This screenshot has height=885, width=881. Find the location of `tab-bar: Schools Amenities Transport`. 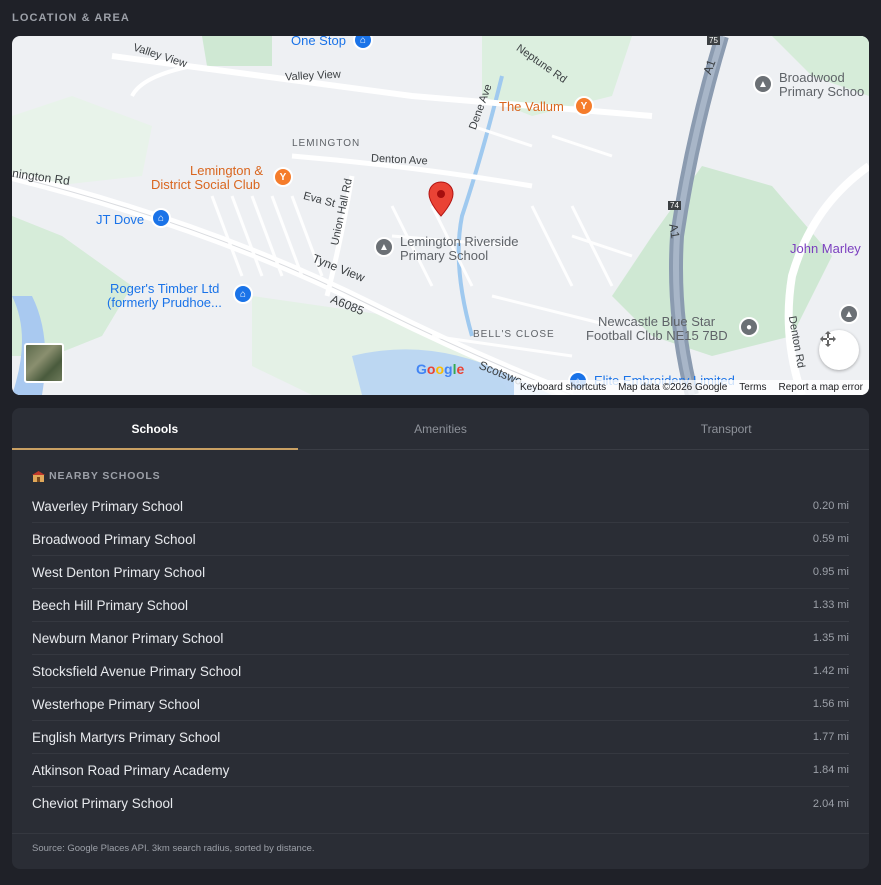

tab-bar: Schools Amenities Transport is located at coordinates (440, 429).